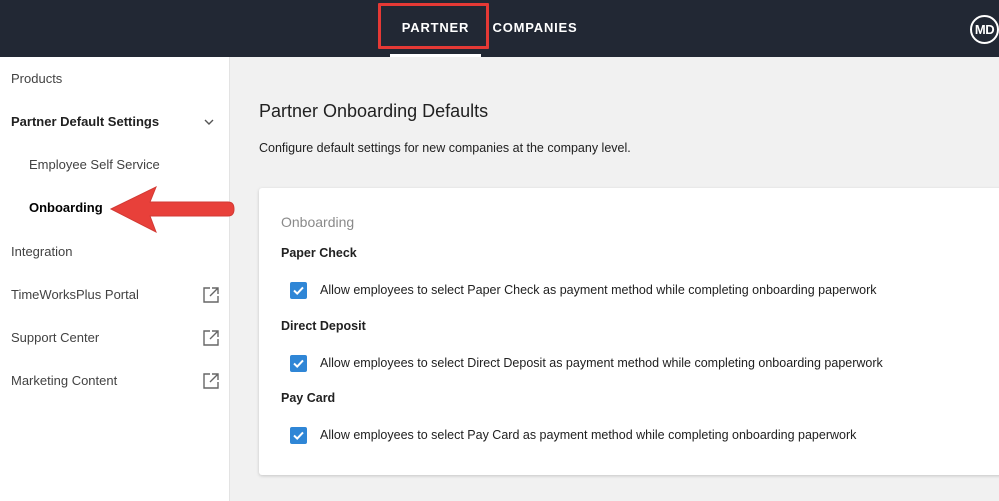  I want to click on section-title: Onboarding, so click(318, 222).